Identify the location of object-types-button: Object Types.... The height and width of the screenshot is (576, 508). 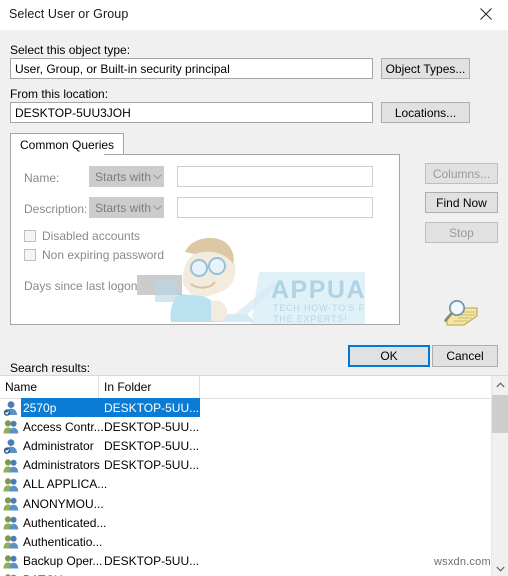
(425, 68).